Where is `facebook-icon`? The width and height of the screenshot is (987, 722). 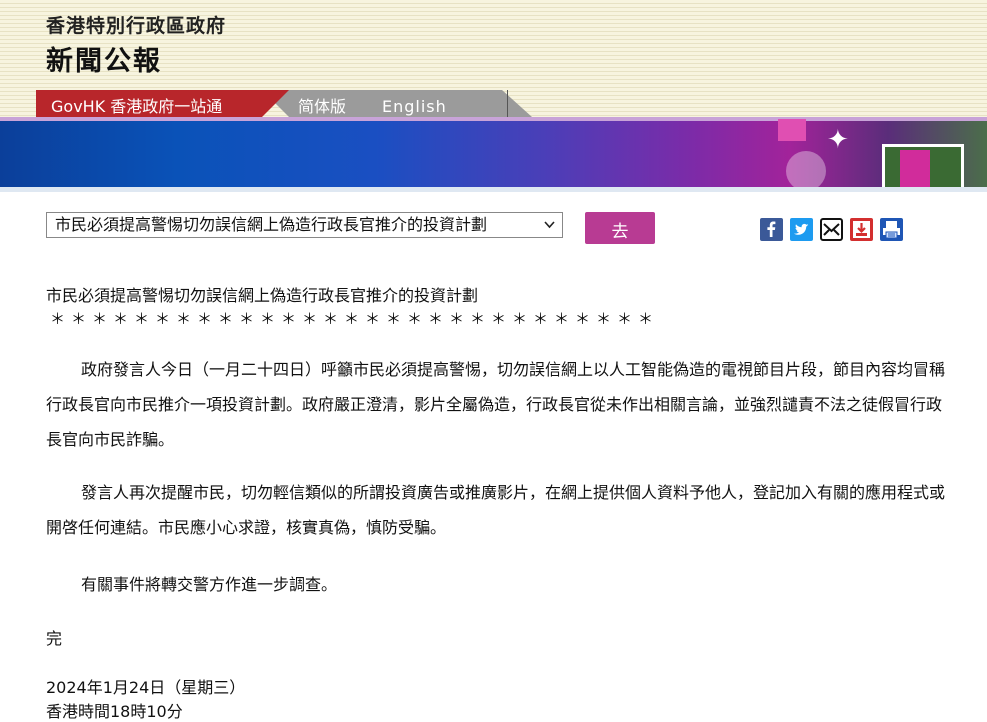
facebook-icon is located at coordinates (771, 229).